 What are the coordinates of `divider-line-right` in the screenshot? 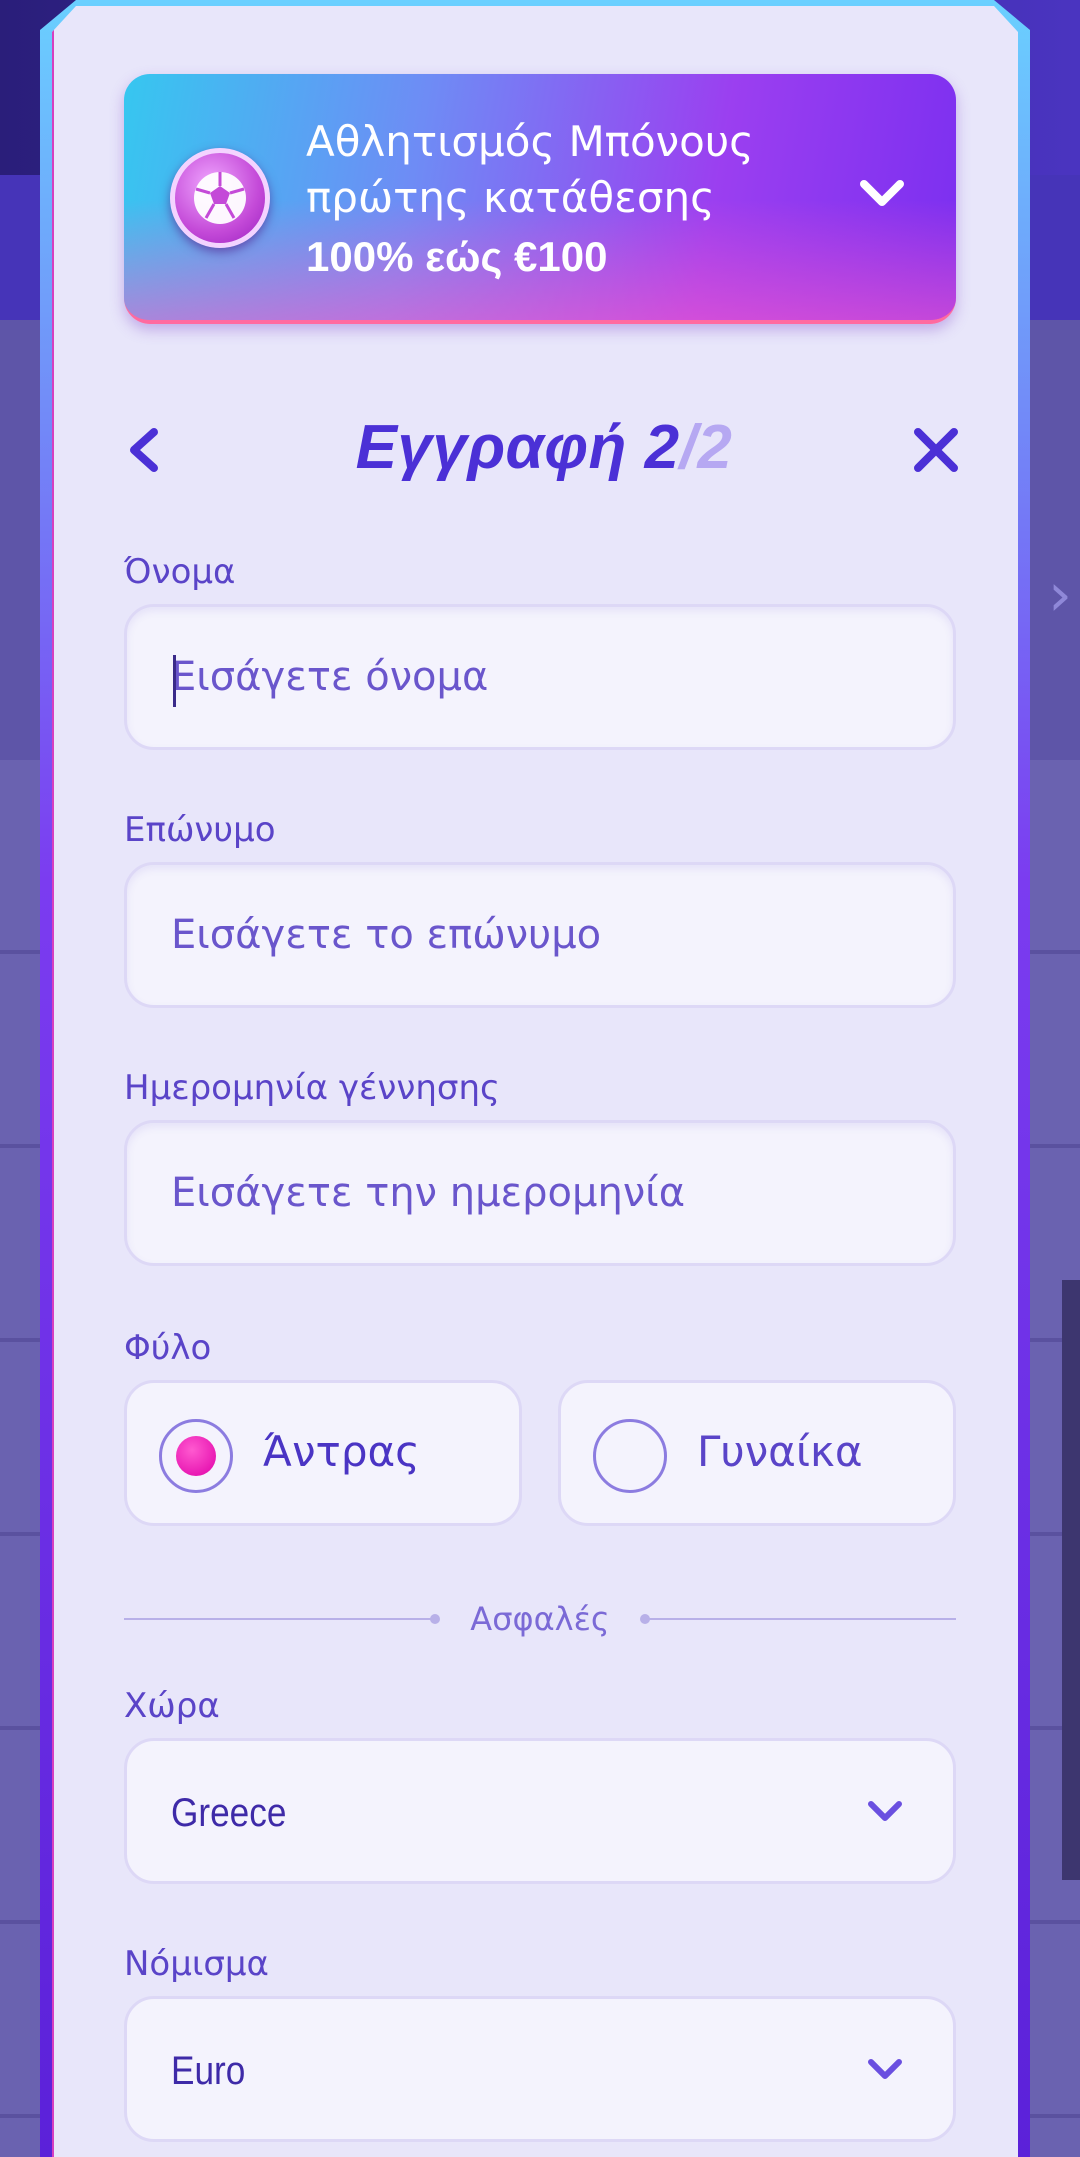 It's located at (801, 1619).